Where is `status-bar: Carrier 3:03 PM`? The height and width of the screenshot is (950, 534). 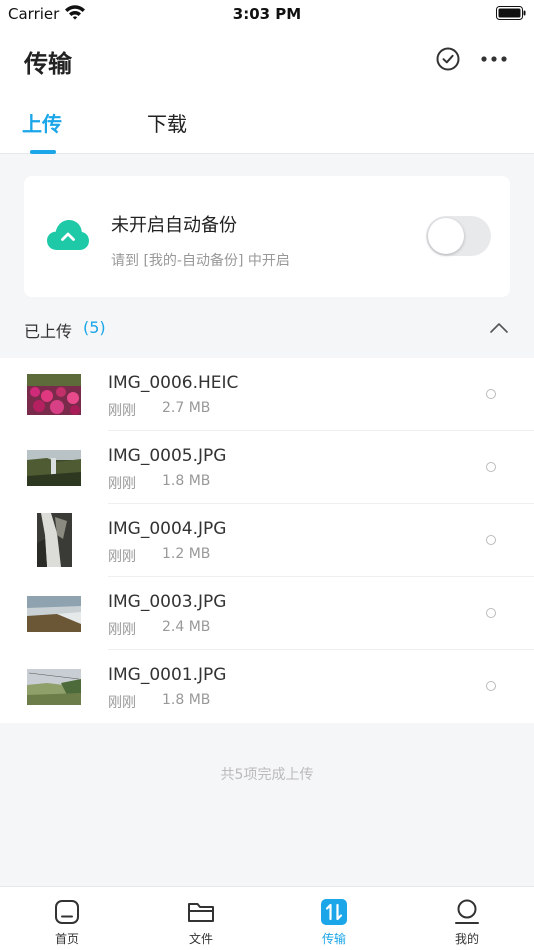
status-bar: Carrier 3:03 PM is located at coordinates (267, 15).